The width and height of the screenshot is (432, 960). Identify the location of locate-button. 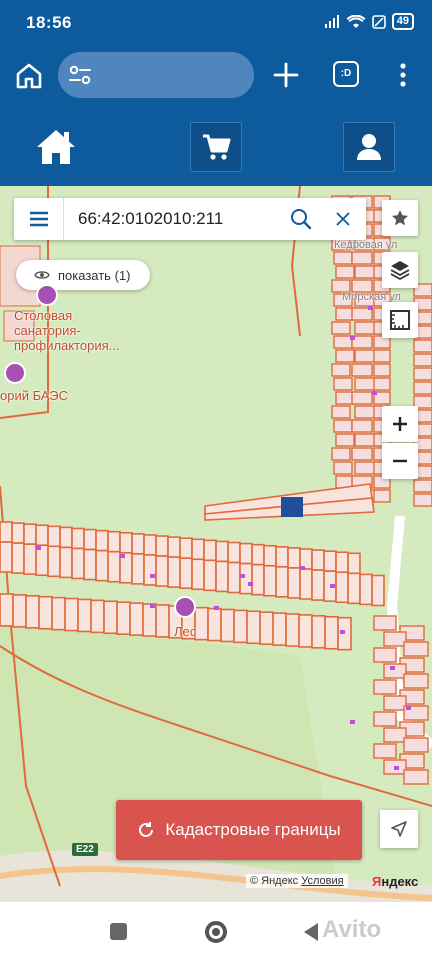
(399, 829).